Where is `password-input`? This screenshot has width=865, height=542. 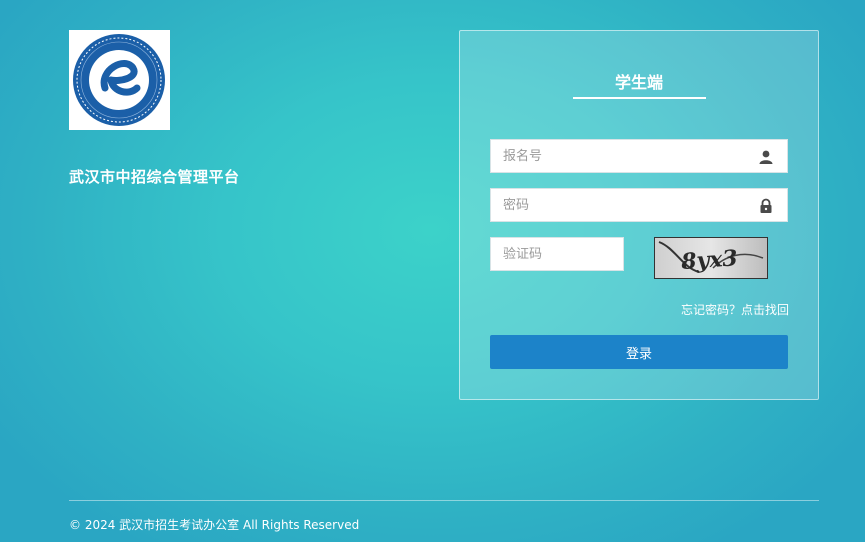
password-input is located at coordinates (639, 205).